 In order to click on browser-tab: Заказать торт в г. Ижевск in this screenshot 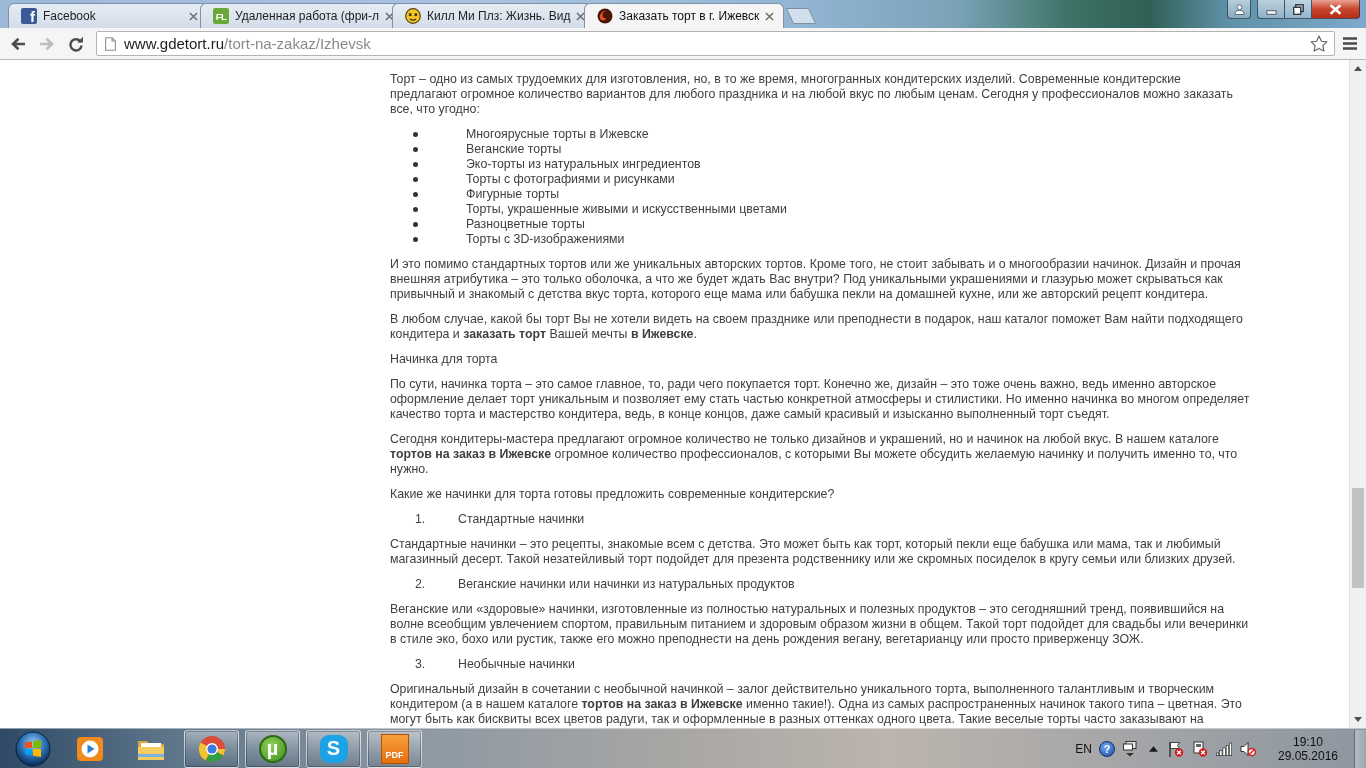, I will do `click(684, 15)`.